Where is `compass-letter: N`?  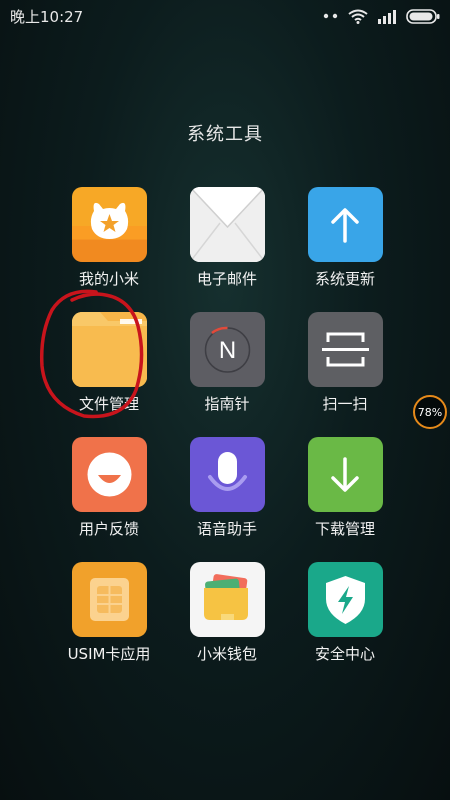 compass-letter: N is located at coordinates (226, 350).